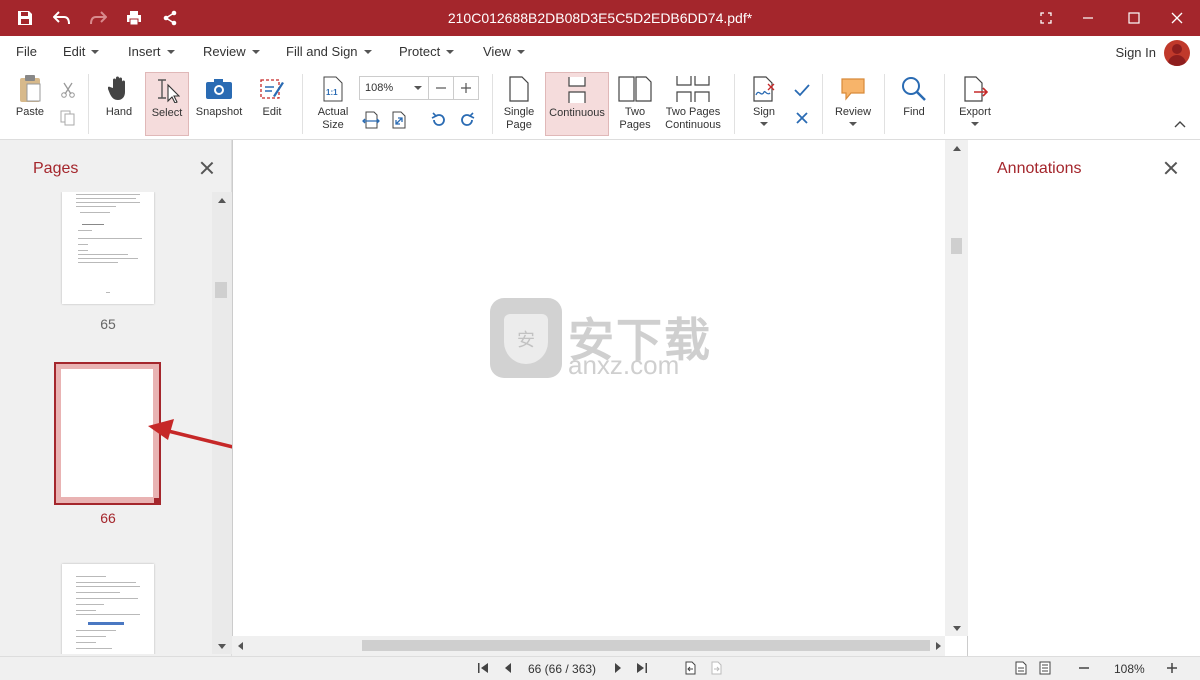 Image resolution: width=1200 pixels, height=680 pixels. What do you see at coordinates (975, 99) in the screenshot?
I see `export-button: Export` at bounding box center [975, 99].